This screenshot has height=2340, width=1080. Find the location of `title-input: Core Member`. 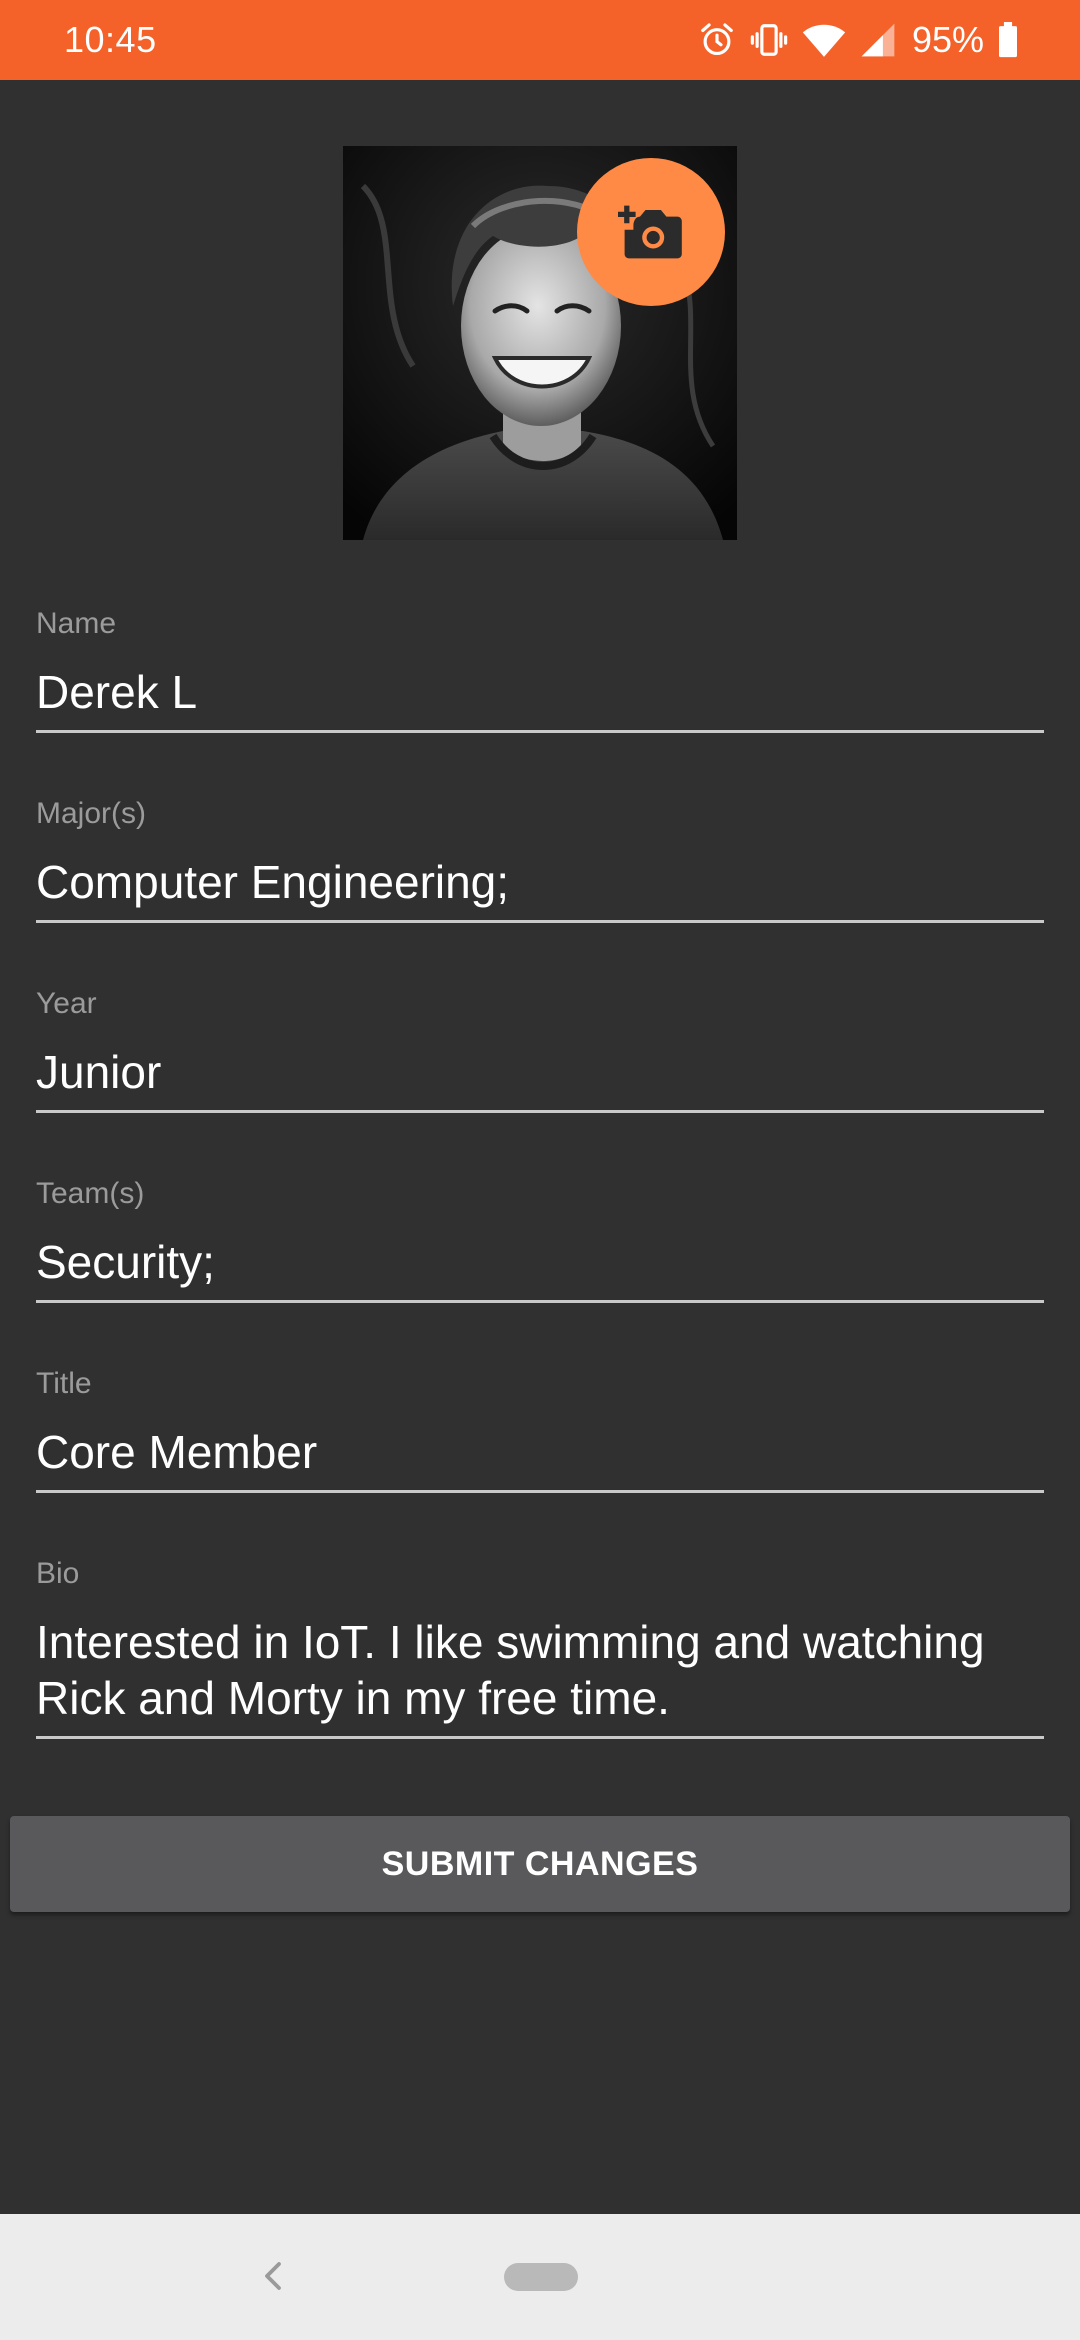

title-input: Core Member is located at coordinates (540, 1458).